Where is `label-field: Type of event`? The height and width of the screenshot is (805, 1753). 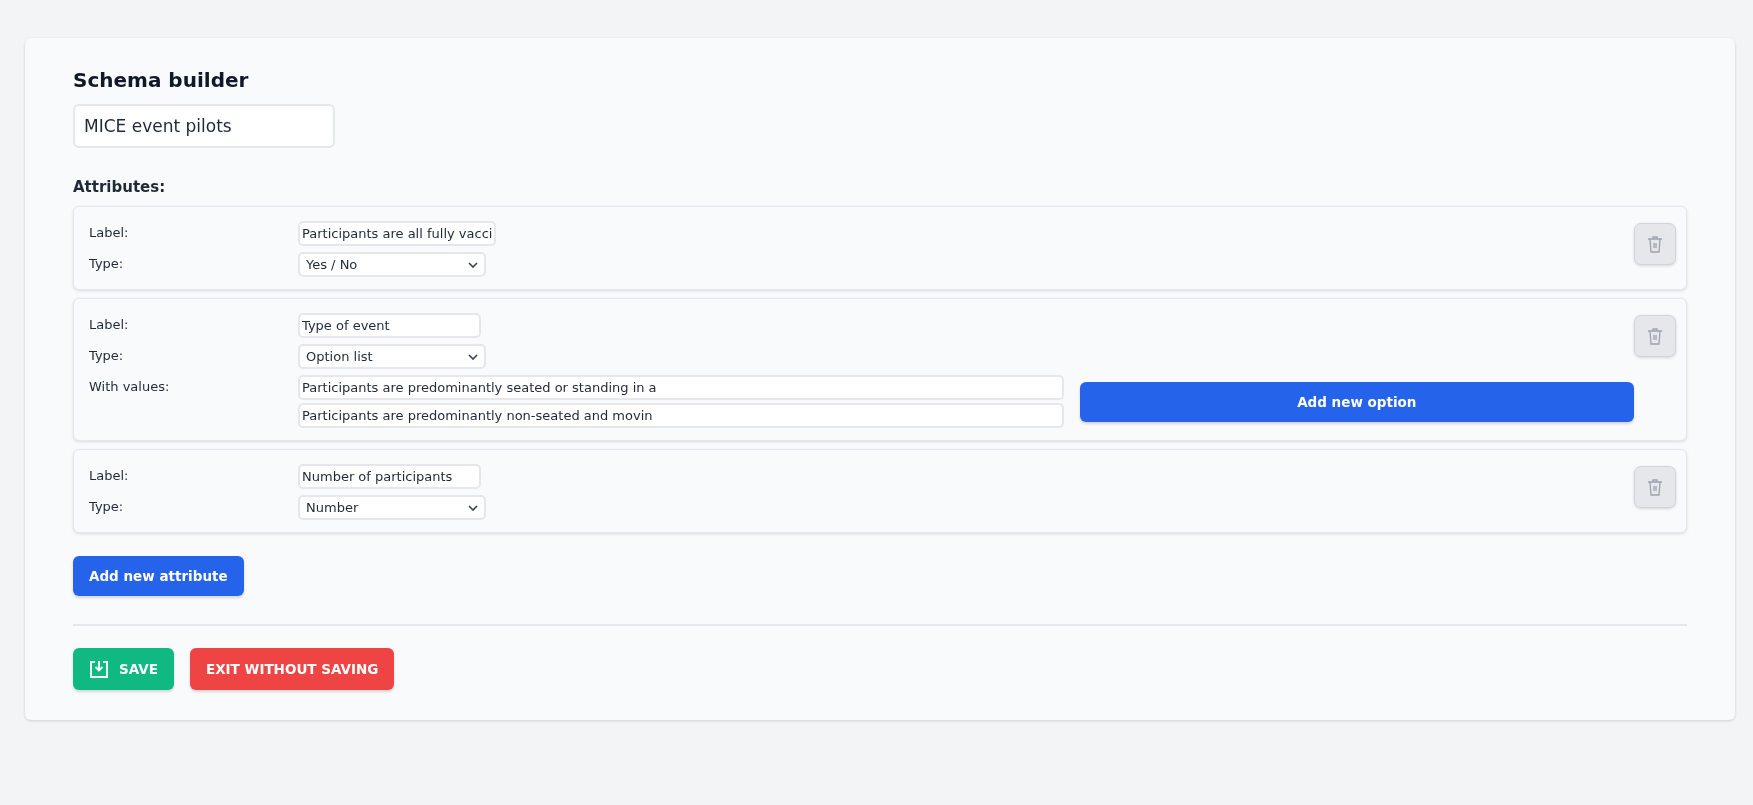 label-field: Type of event is located at coordinates (389, 325).